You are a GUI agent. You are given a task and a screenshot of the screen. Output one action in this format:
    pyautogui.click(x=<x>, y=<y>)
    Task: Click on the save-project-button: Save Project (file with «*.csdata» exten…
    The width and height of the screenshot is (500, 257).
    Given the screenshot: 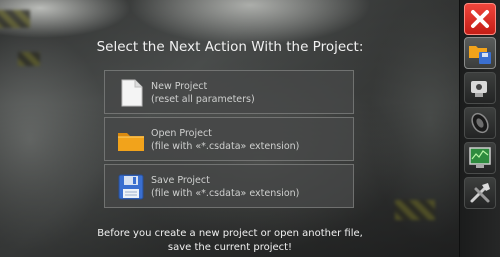 What is the action you would take?
    pyautogui.click(x=229, y=186)
    